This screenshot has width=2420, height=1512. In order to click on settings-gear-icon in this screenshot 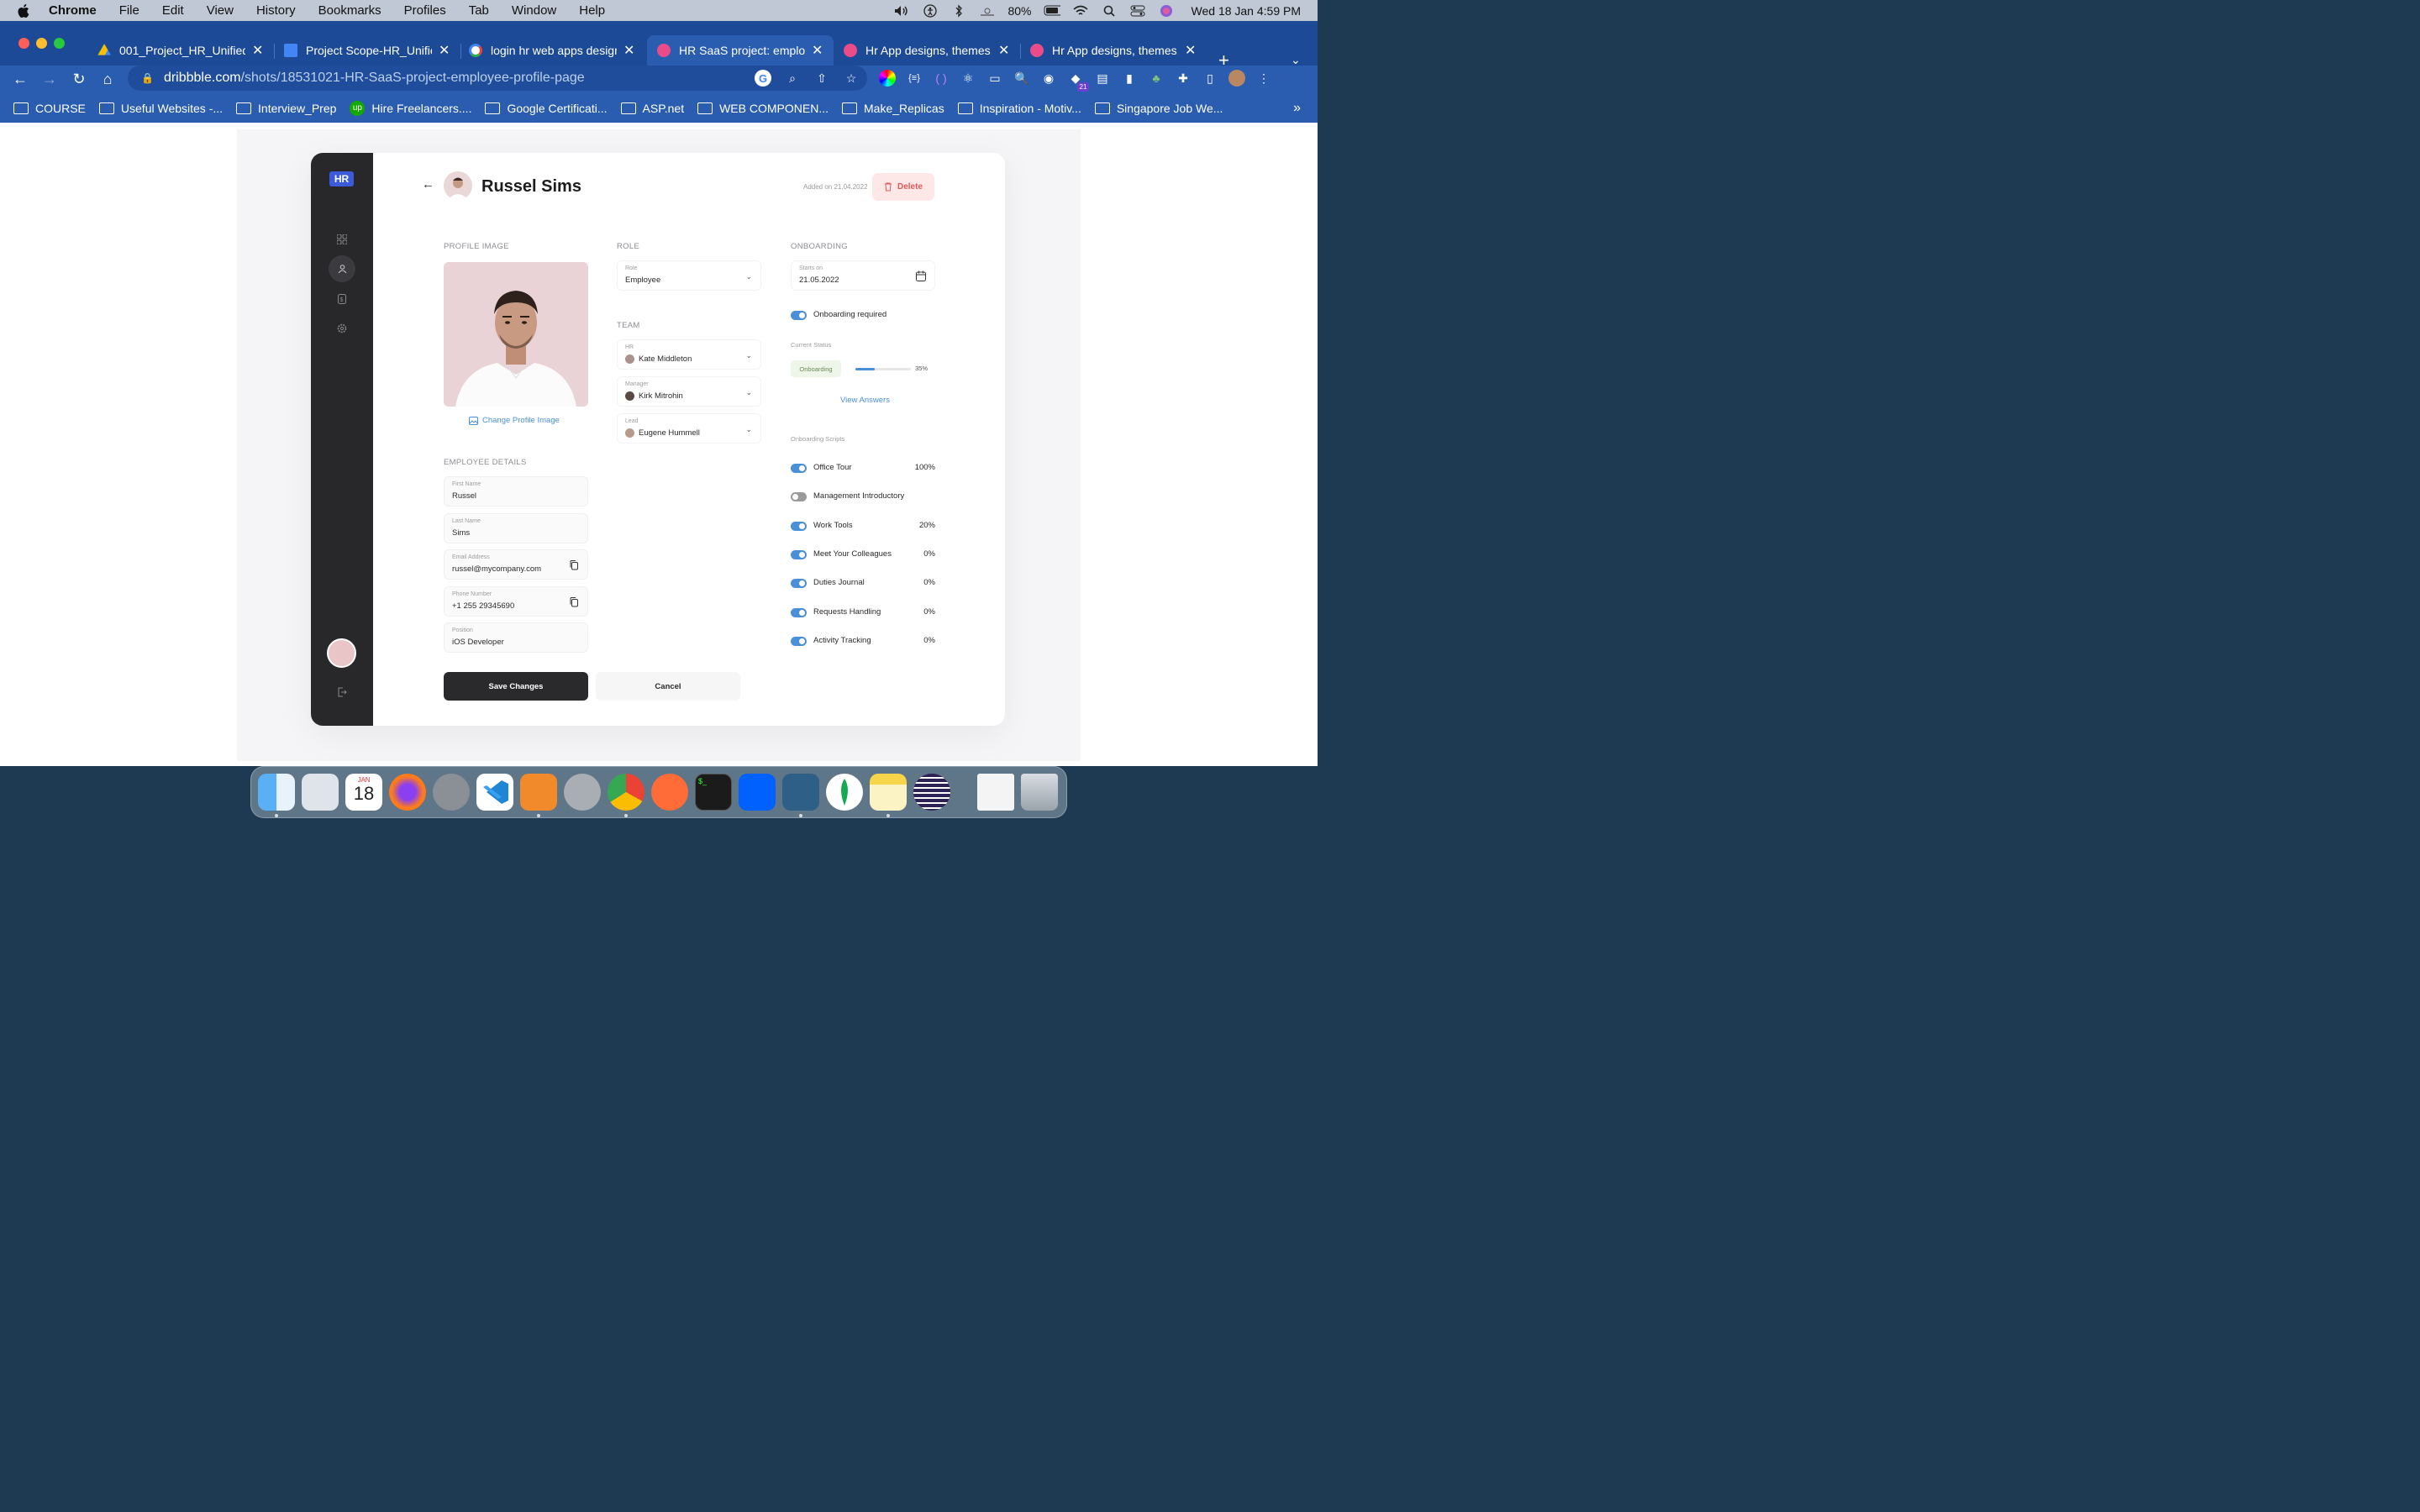, I will do `click(342, 328)`.